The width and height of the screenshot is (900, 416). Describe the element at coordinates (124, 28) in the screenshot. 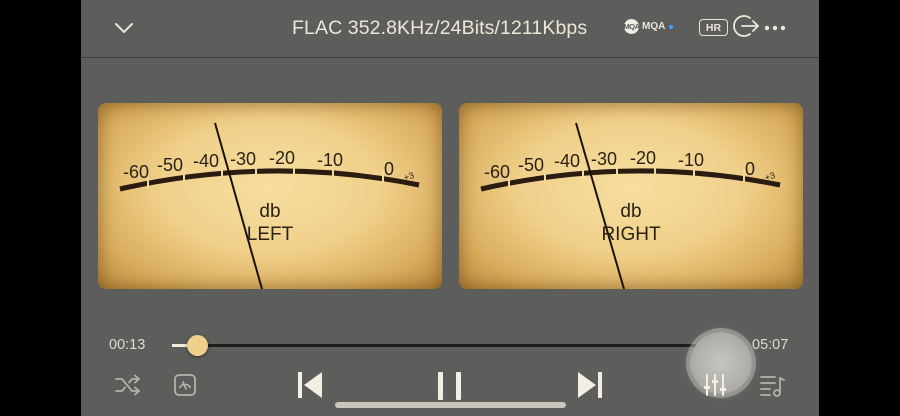

I see `chevron-down-icon` at that location.